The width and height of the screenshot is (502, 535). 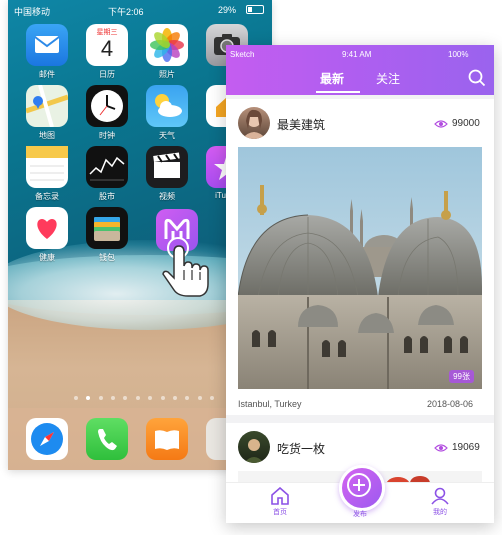 I want to click on app-status-bar: Sketch 9:41 AM 100%, so click(x=360, y=54).